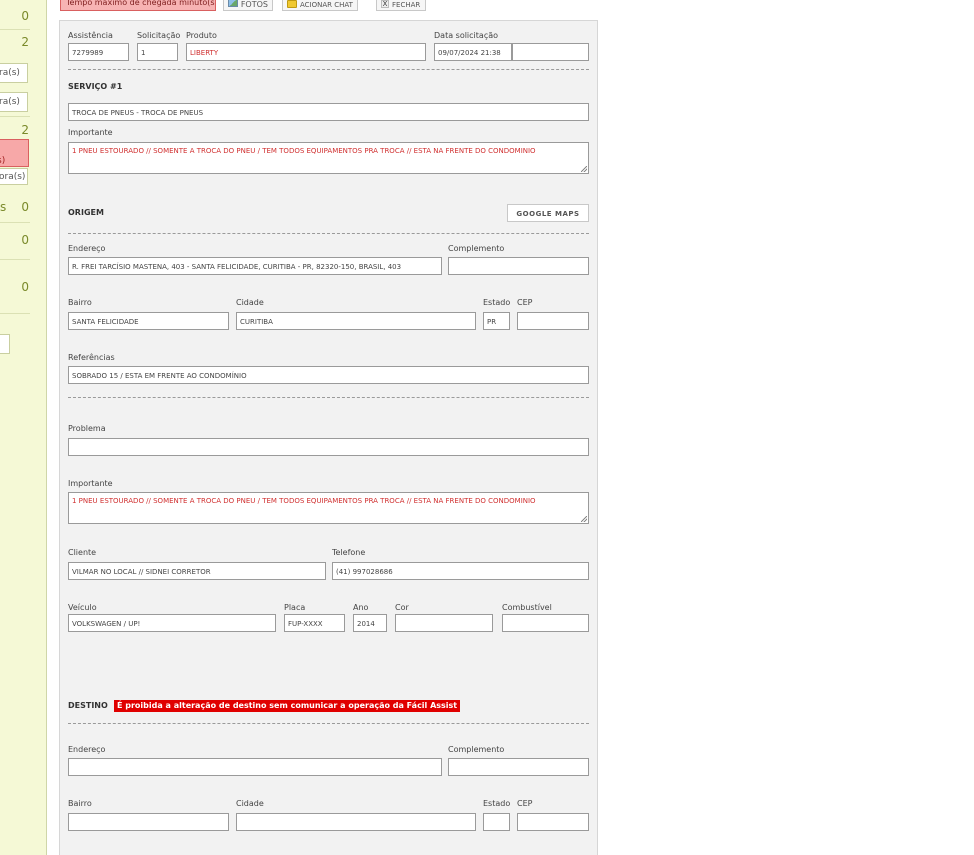  Describe the element at coordinates (545, 623) in the screenshot. I see `combustivel-field` at that location.